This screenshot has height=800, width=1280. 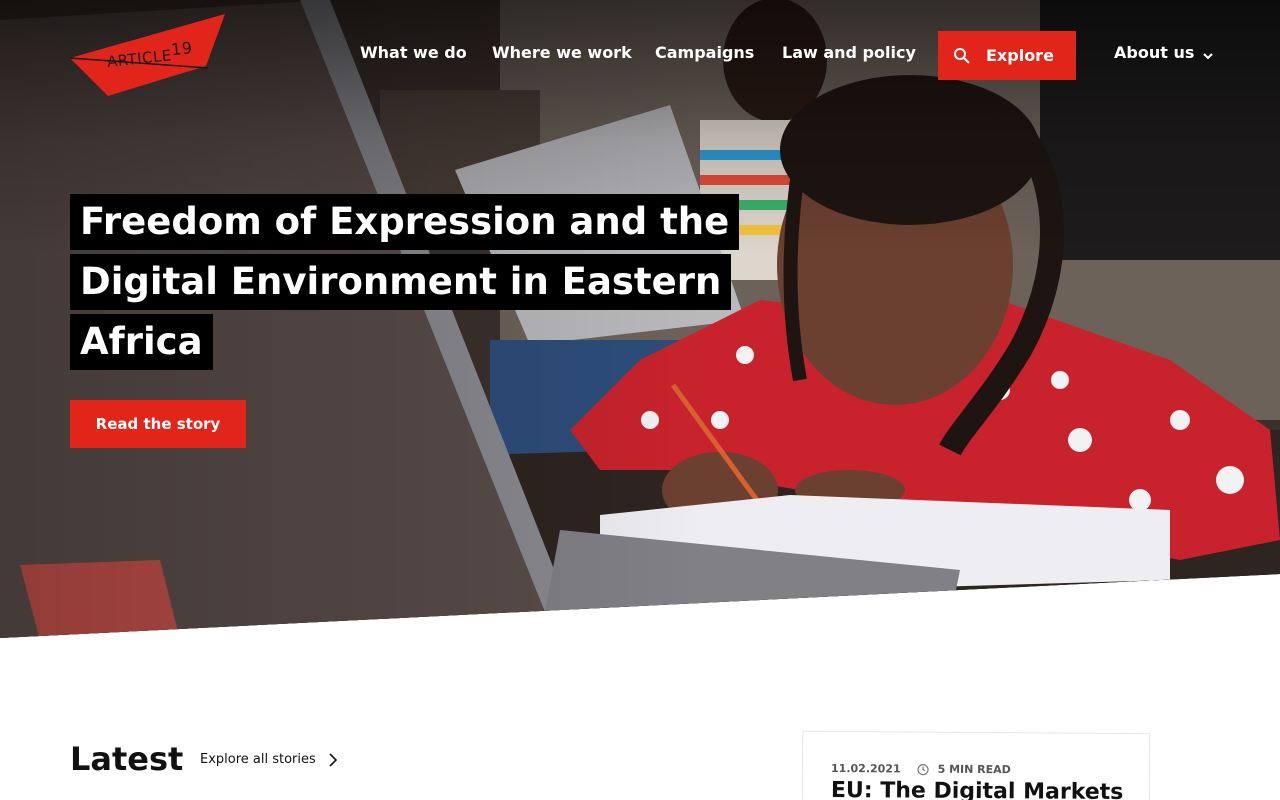 I want to click on card-meta: 11.02.2021 5 MIN READ, so click(x=921, y=769).